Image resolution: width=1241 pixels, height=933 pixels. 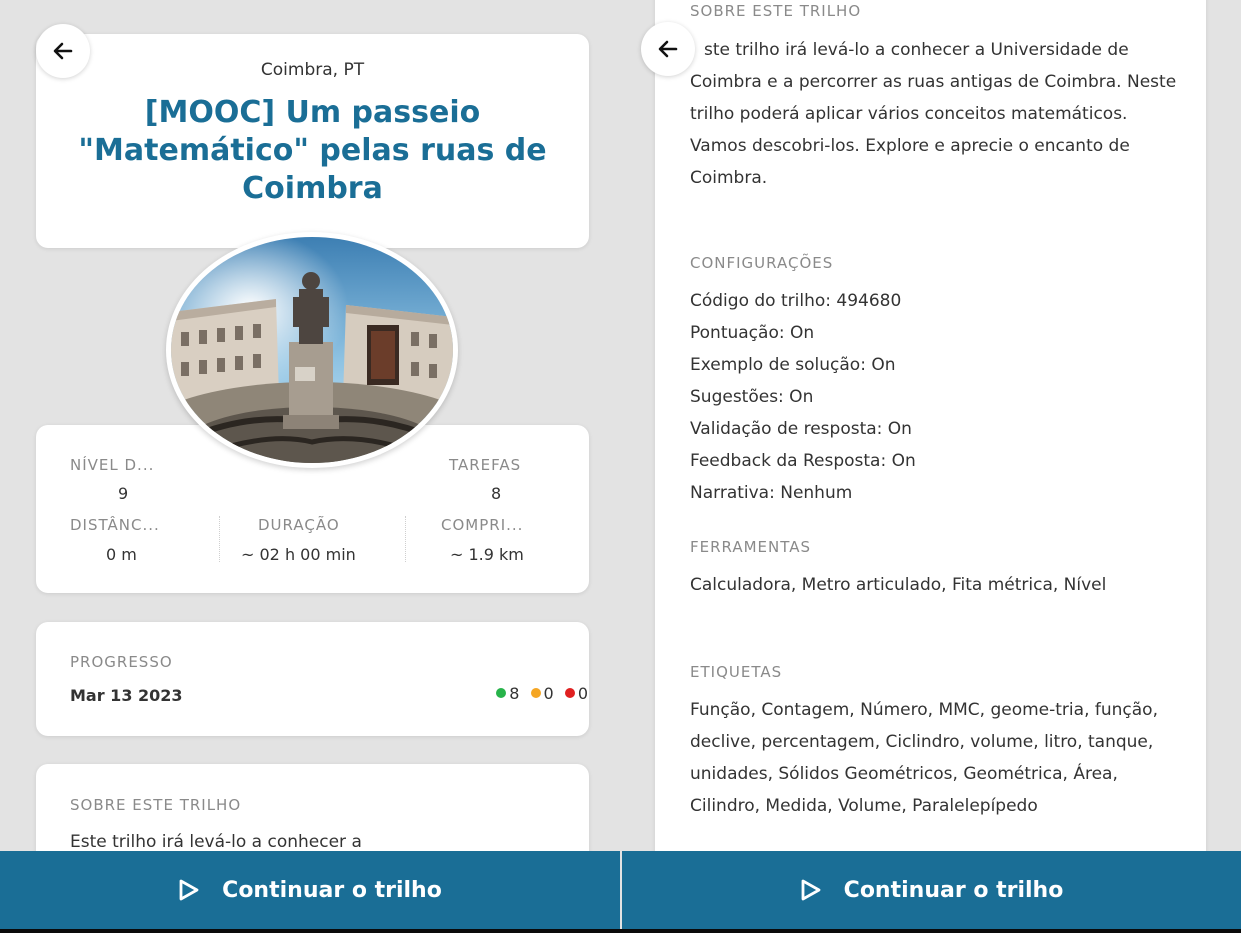 What do you see at coordinates (496, 493) in the screenshot?
I see `stat-tasks-value: 8` at bounding box center [496, 493].